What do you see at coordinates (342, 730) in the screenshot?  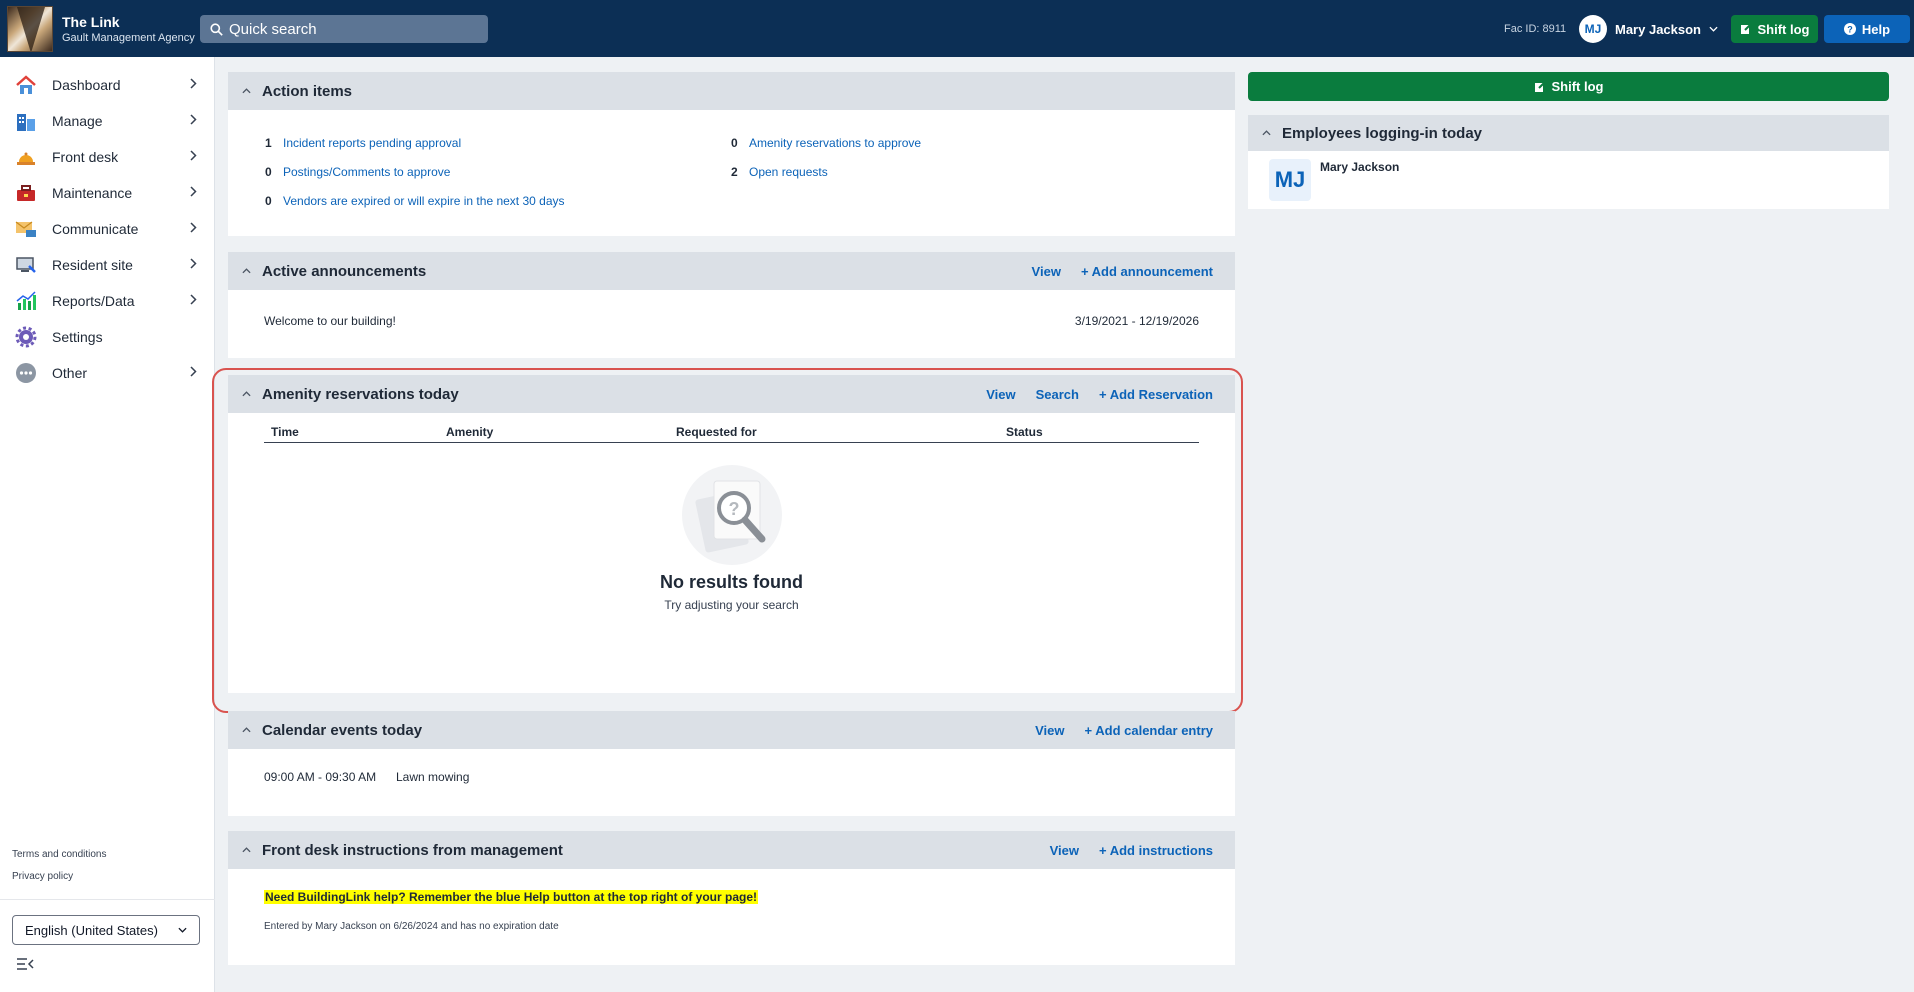 I see `panel-title: Calendar events today` at bounding box center [342, 730].